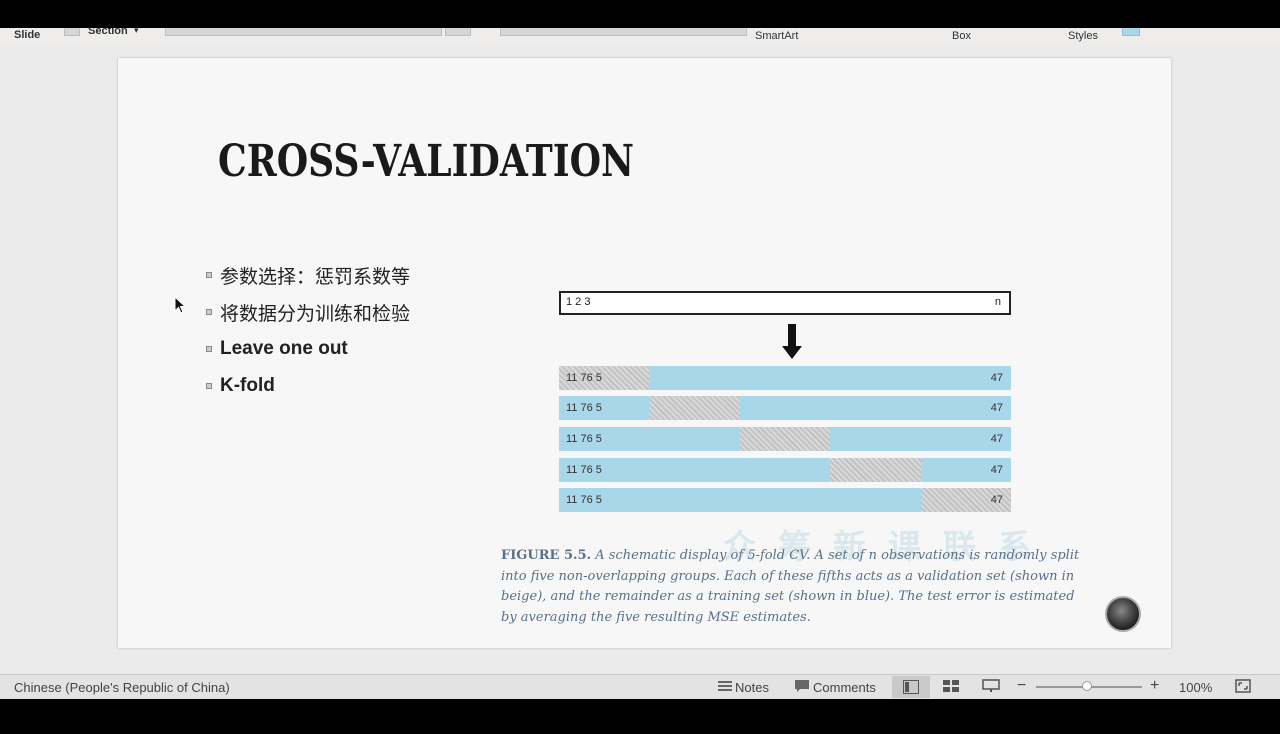  Describe the element at coordinates (1087, 686) in the screenshot. I see `zoom-slider-handle` at that location.